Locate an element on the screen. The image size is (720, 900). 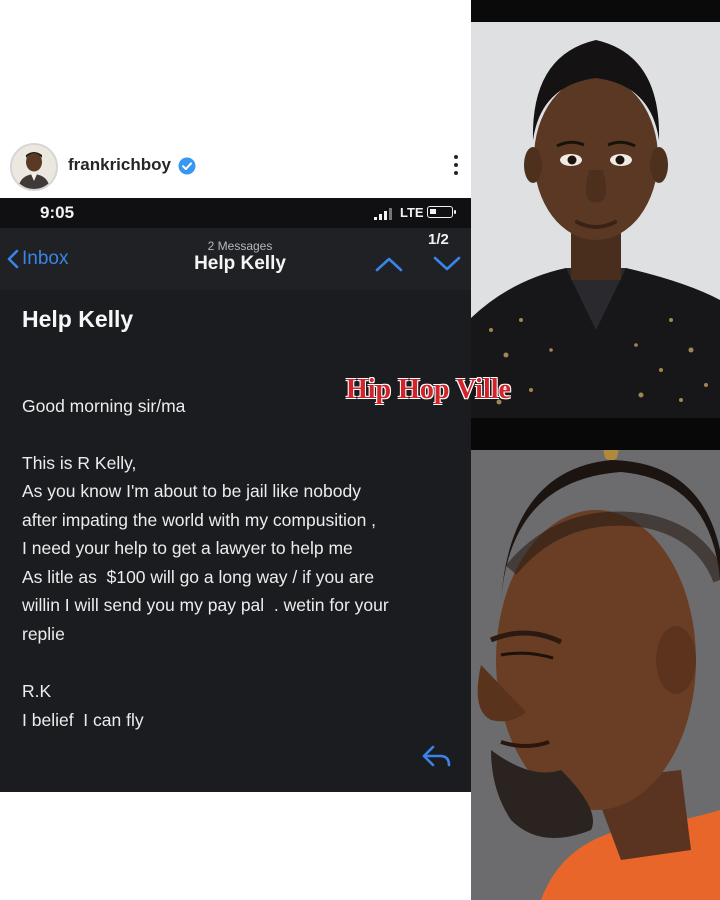
email-signature: R.K is located at coordinates (37, 691).